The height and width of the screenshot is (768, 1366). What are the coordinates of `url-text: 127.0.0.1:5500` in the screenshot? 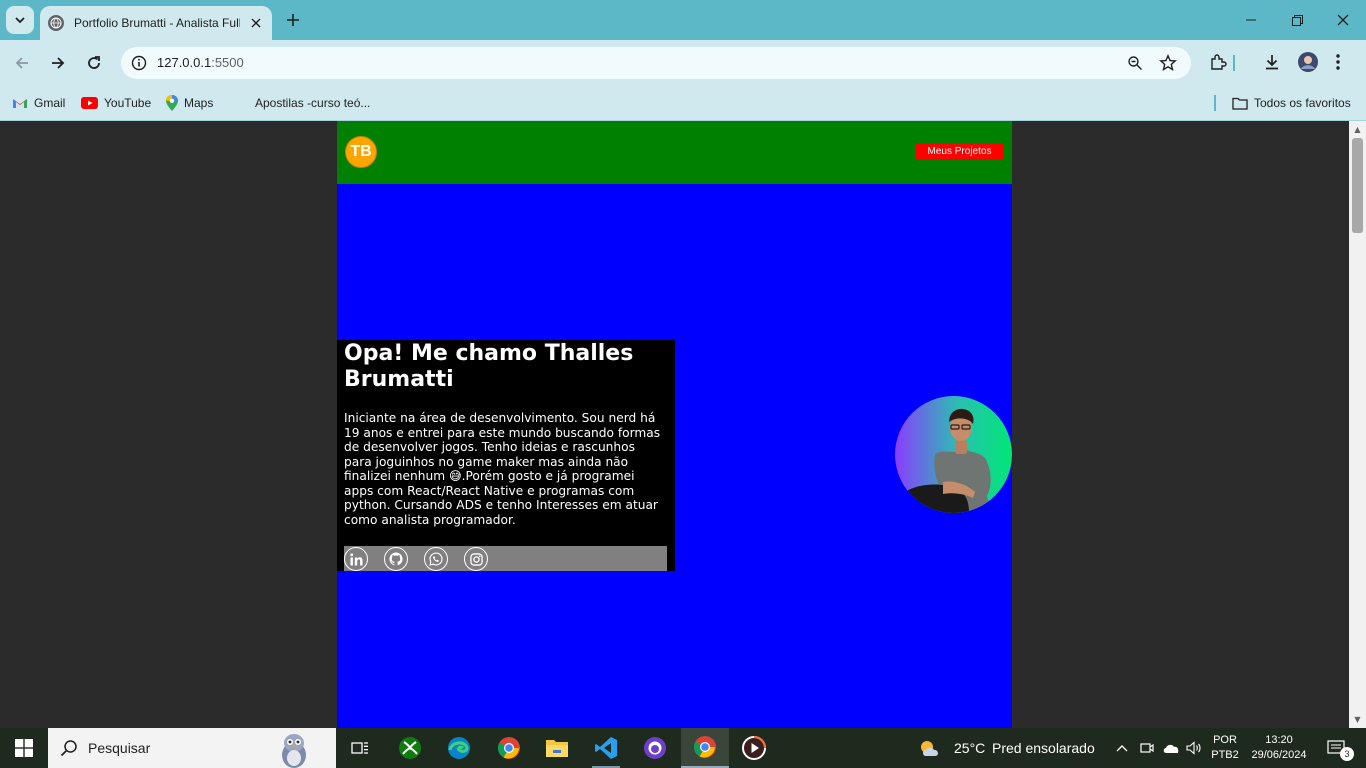 It's located at (200, 62).